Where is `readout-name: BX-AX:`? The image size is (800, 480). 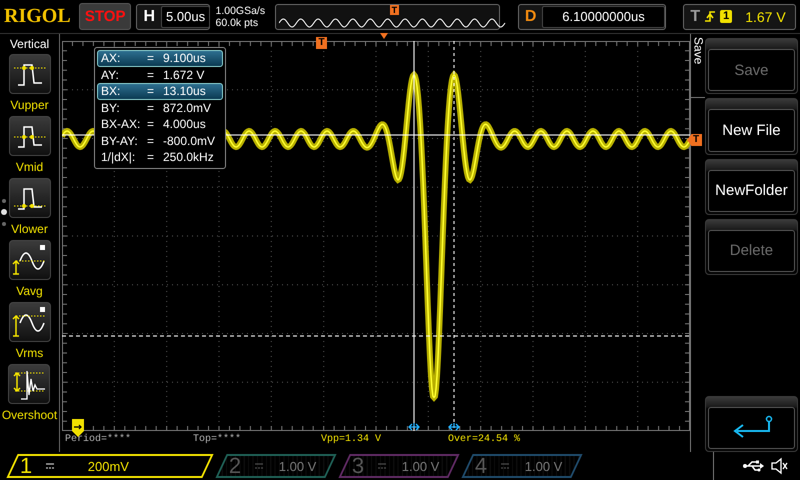 readout-name: BX-AX: is located at coordinates (121, 124).